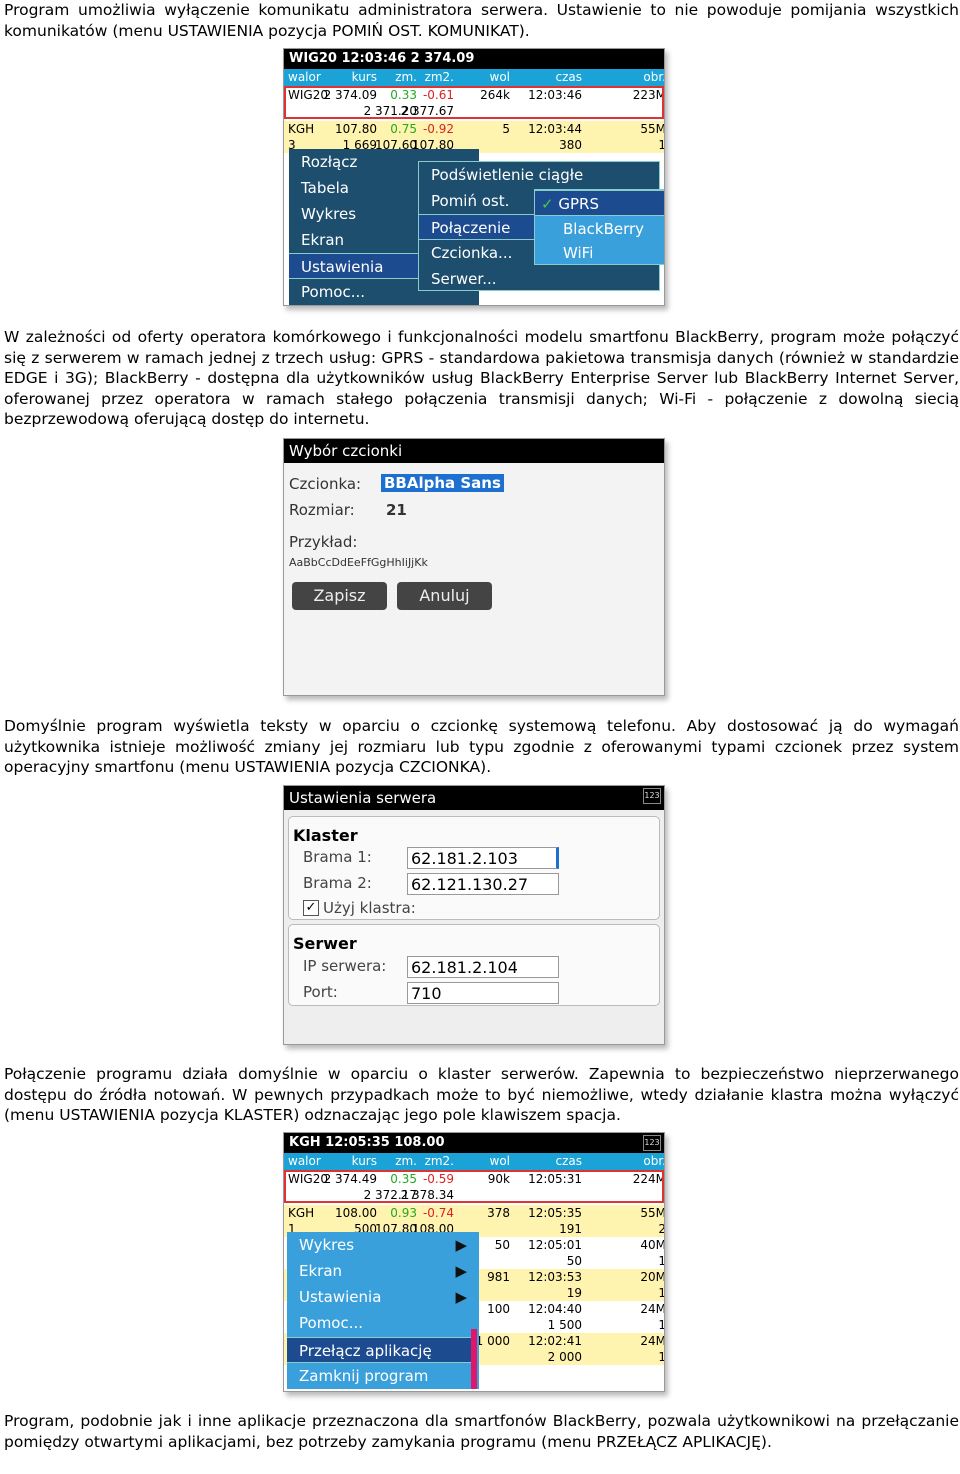 The width and height of the screenshot is (960, 1474). What do you see at coordinates (578, 204) in the screenshot?
I see `menu-item-label: GPRS` at bounding box center [578, 204].